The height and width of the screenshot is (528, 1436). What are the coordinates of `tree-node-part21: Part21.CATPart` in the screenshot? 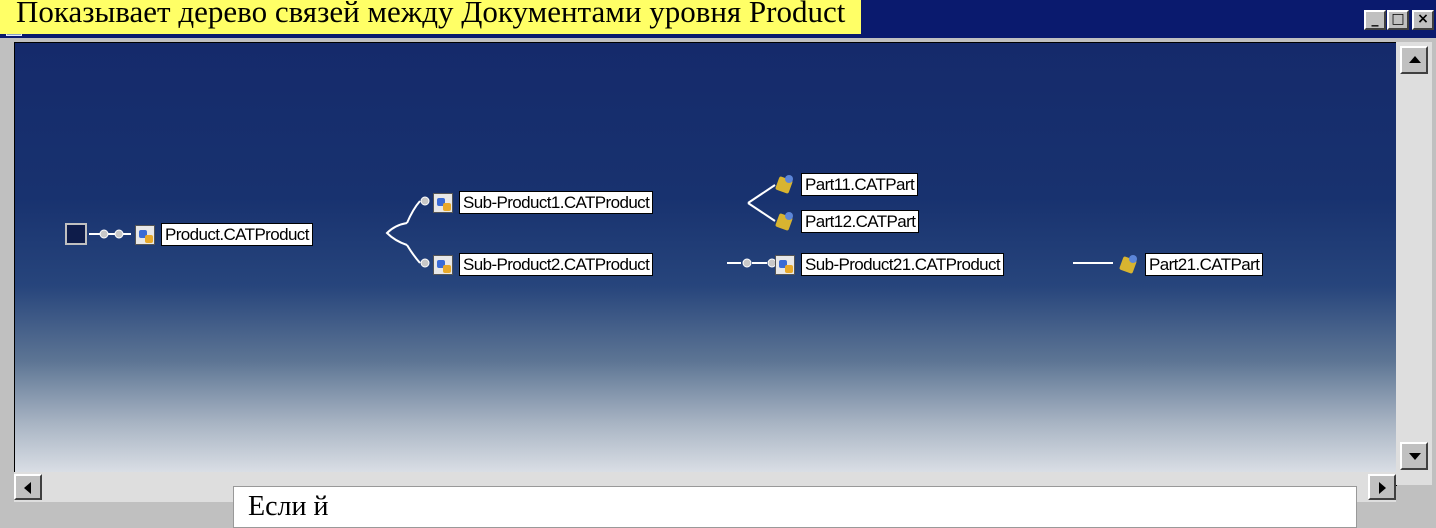 It's located at (1191, 264).